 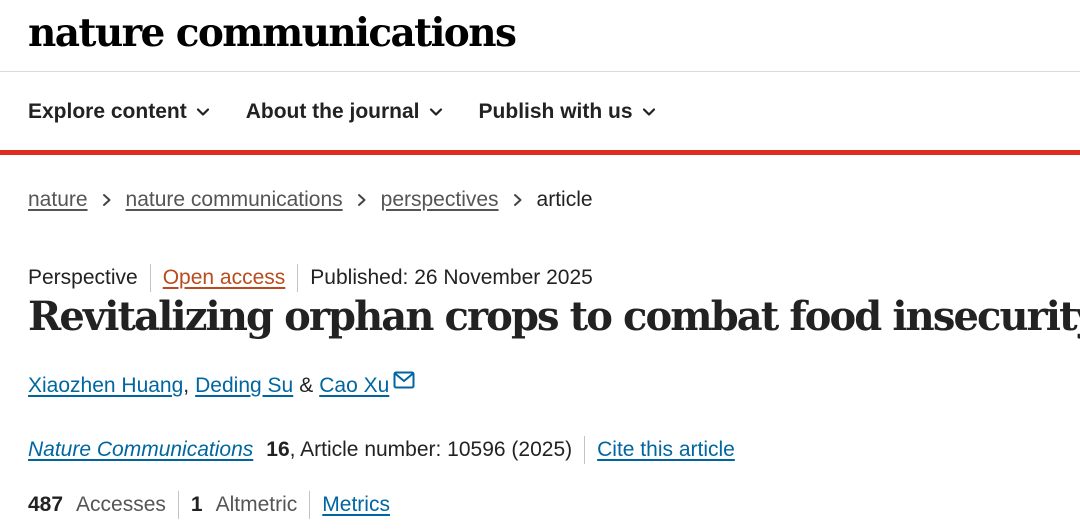 I want to click on author-list: Xiaozhen Huang , Deding Su & Cao Xu, so click(x=221, y=385).